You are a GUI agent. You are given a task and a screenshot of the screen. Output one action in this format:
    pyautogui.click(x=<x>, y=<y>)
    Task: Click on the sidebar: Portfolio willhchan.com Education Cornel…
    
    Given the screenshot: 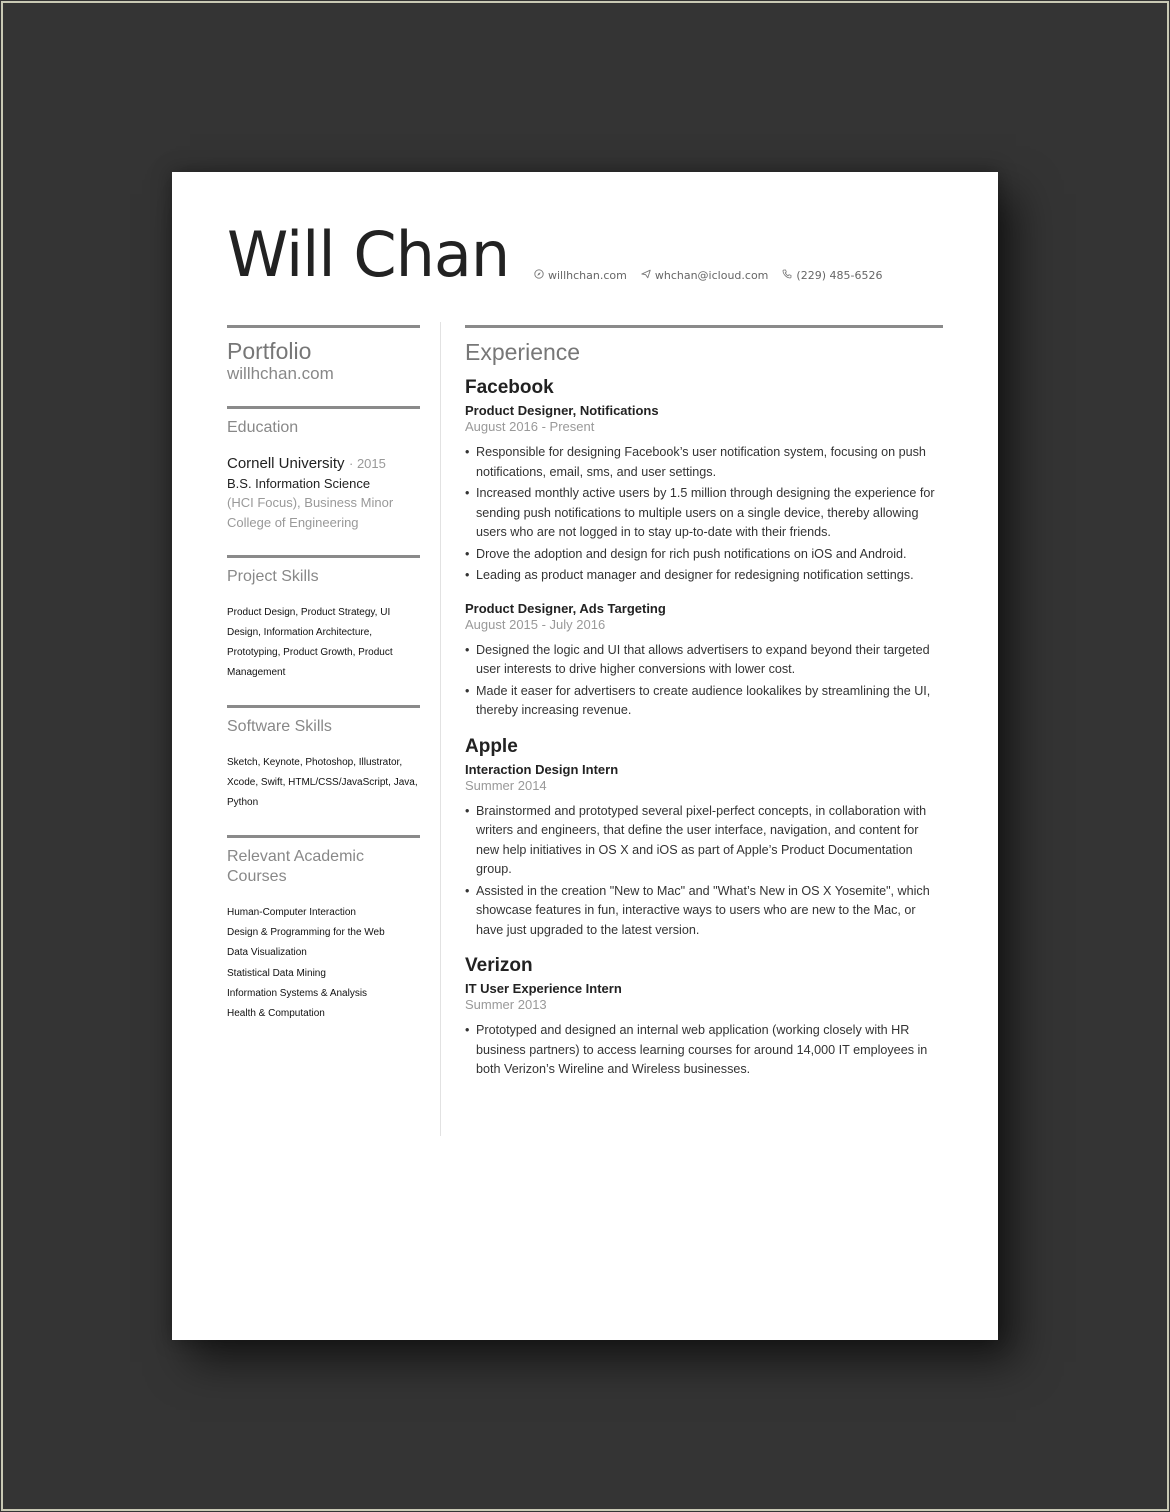 What is the action you would take?
    pyautogui.click(x=323, y=685)
    